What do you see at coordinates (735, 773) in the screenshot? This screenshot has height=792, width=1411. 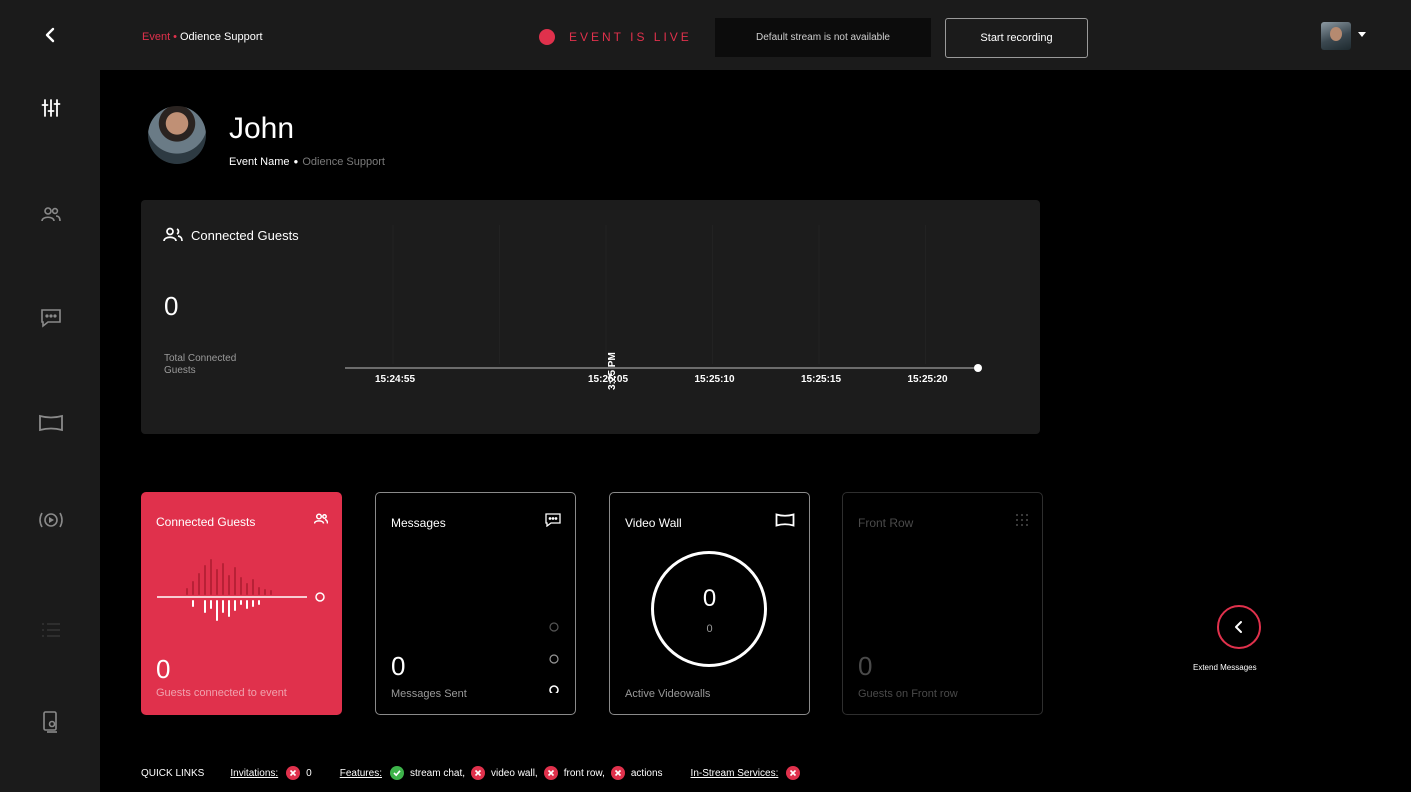 I see `in-stream-services-link: In-Stream Services:` at bounding box center [735, 773].